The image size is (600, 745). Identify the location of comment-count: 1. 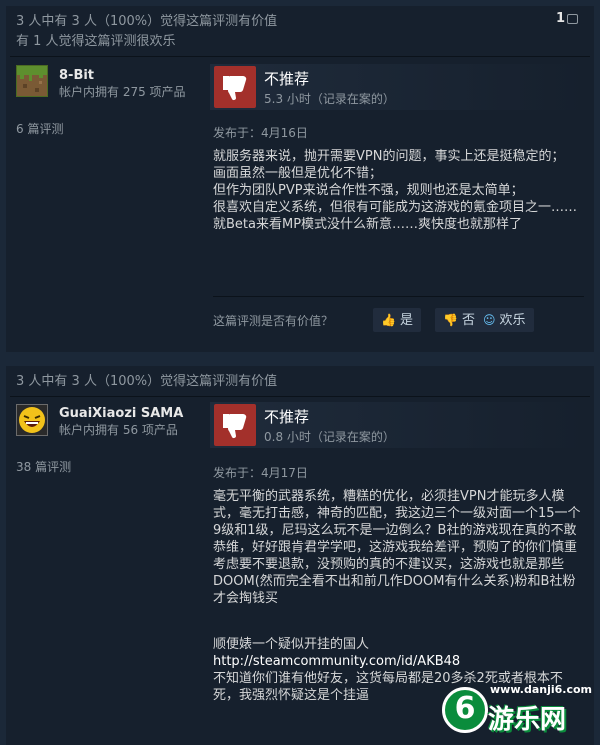
(560, 18).